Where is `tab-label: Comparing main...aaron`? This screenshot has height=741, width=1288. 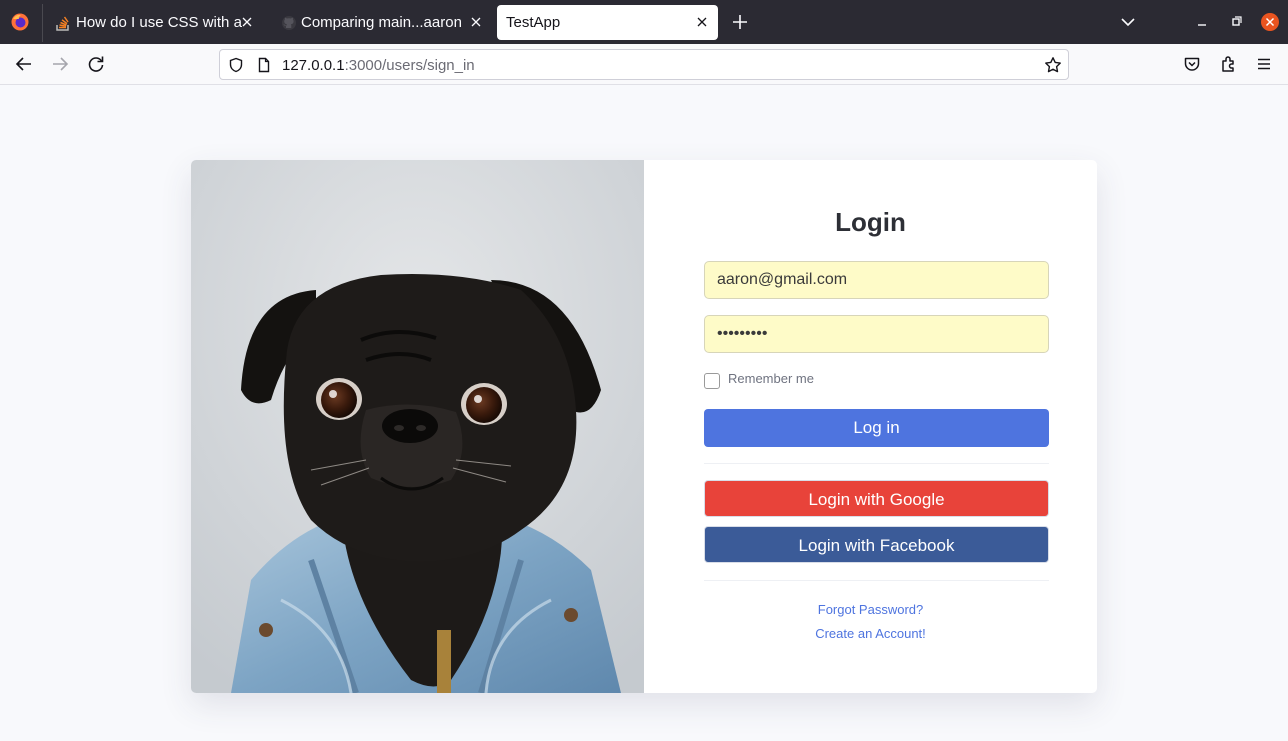
tab-label: Comparing main...aaron is located at coordinates (381, 22).